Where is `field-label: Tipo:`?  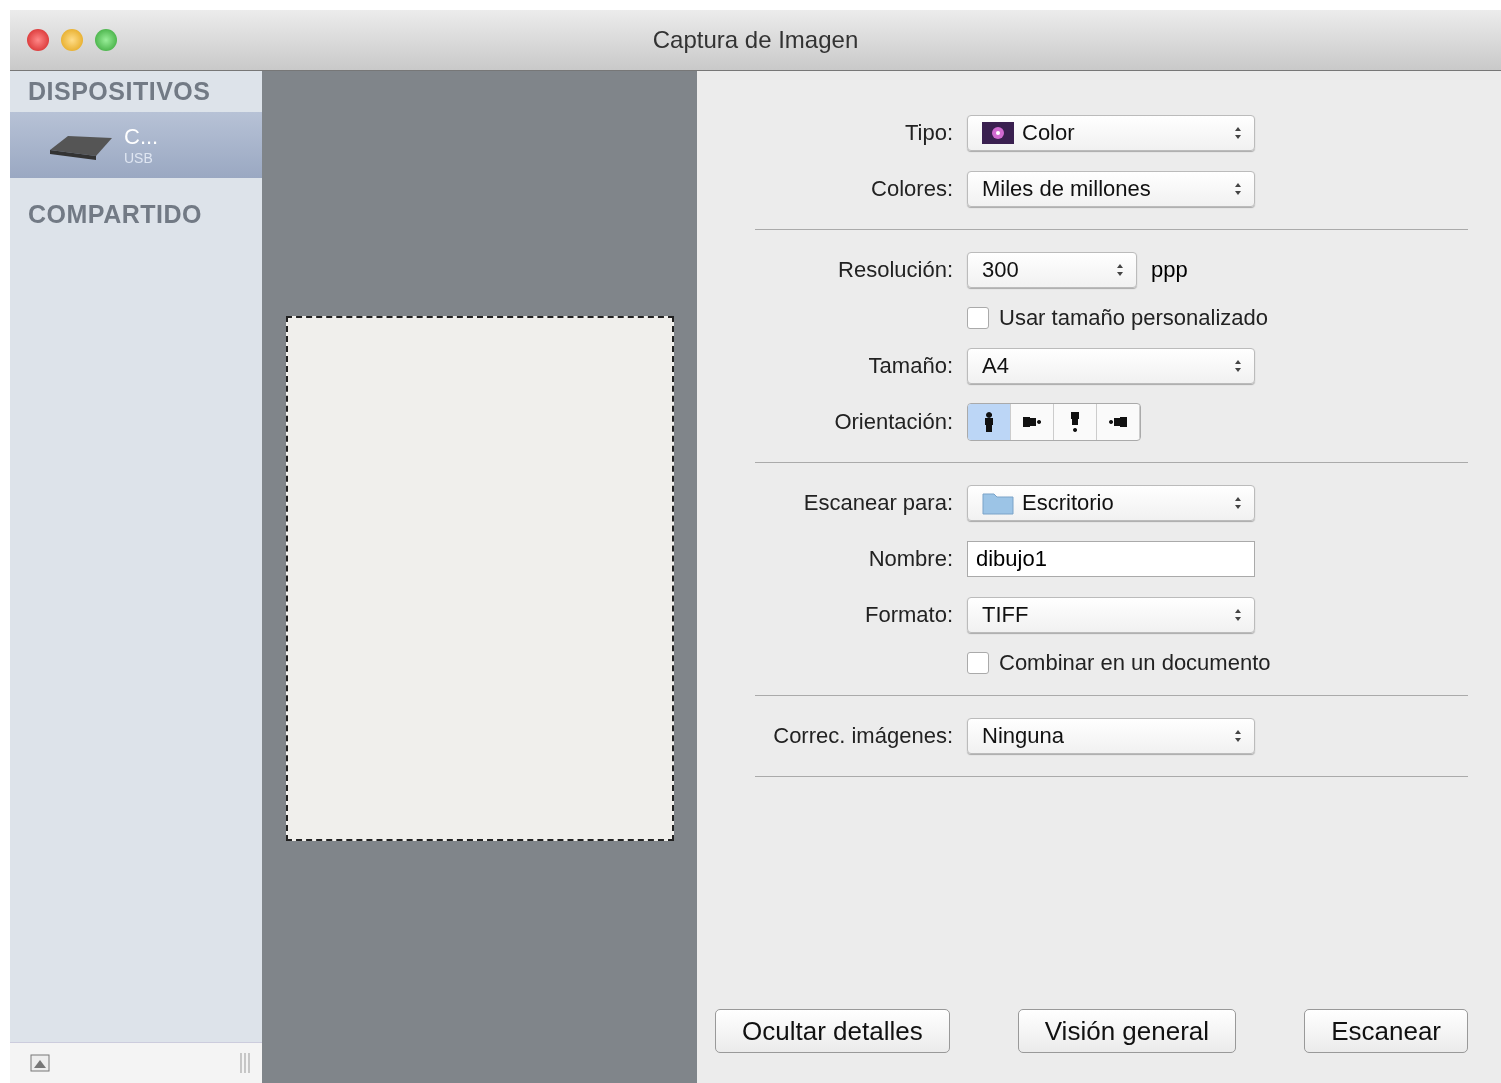
field-label: Tipo: is located at coordinates (928, 133).